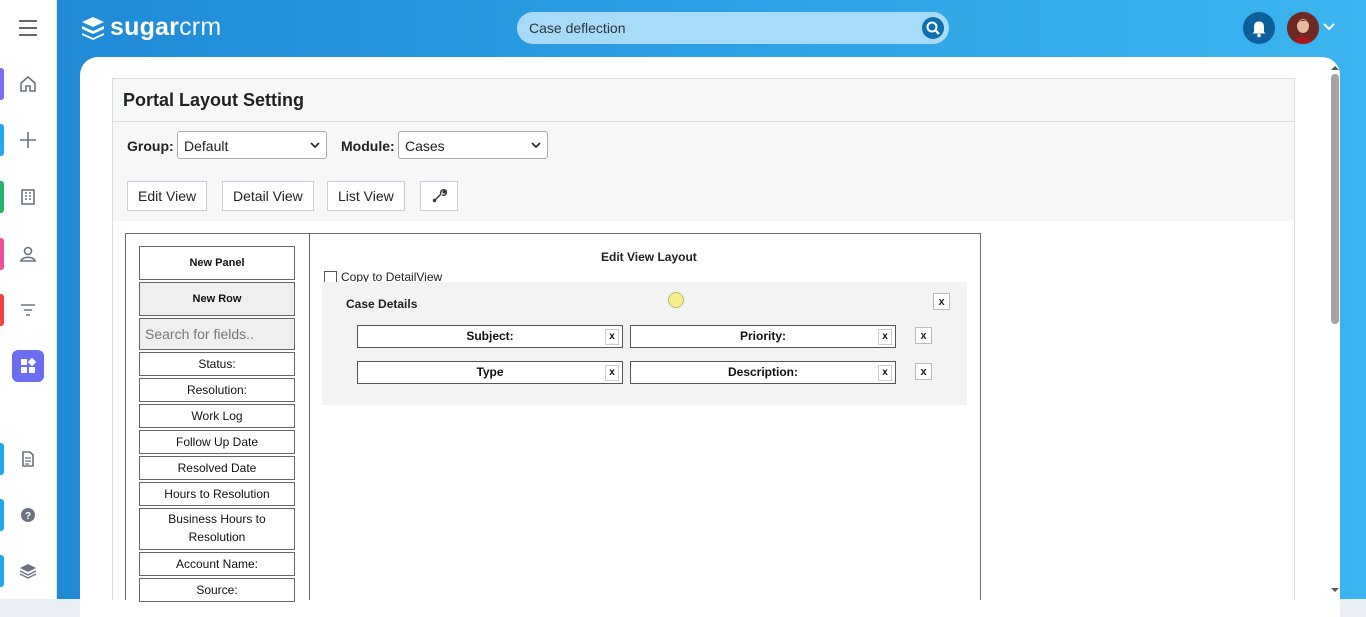 The height and width of the screenshot is (617, 1366). What do you see at coordinates (1335, 68) in the screenshot?
I see `scroll-up-icon` at bounding box center [1335, 68].